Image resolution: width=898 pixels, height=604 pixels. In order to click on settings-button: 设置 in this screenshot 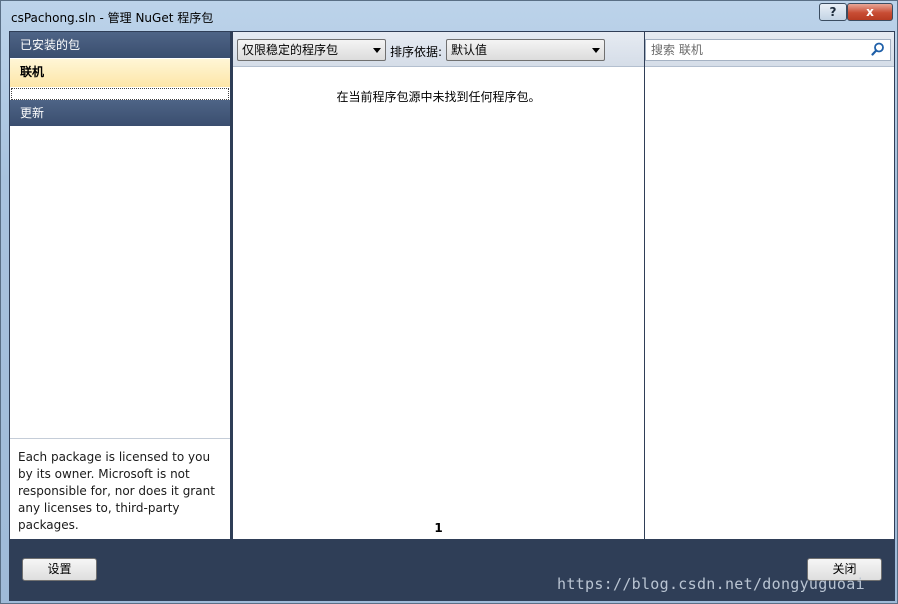, I will do `click(59, 569)`.